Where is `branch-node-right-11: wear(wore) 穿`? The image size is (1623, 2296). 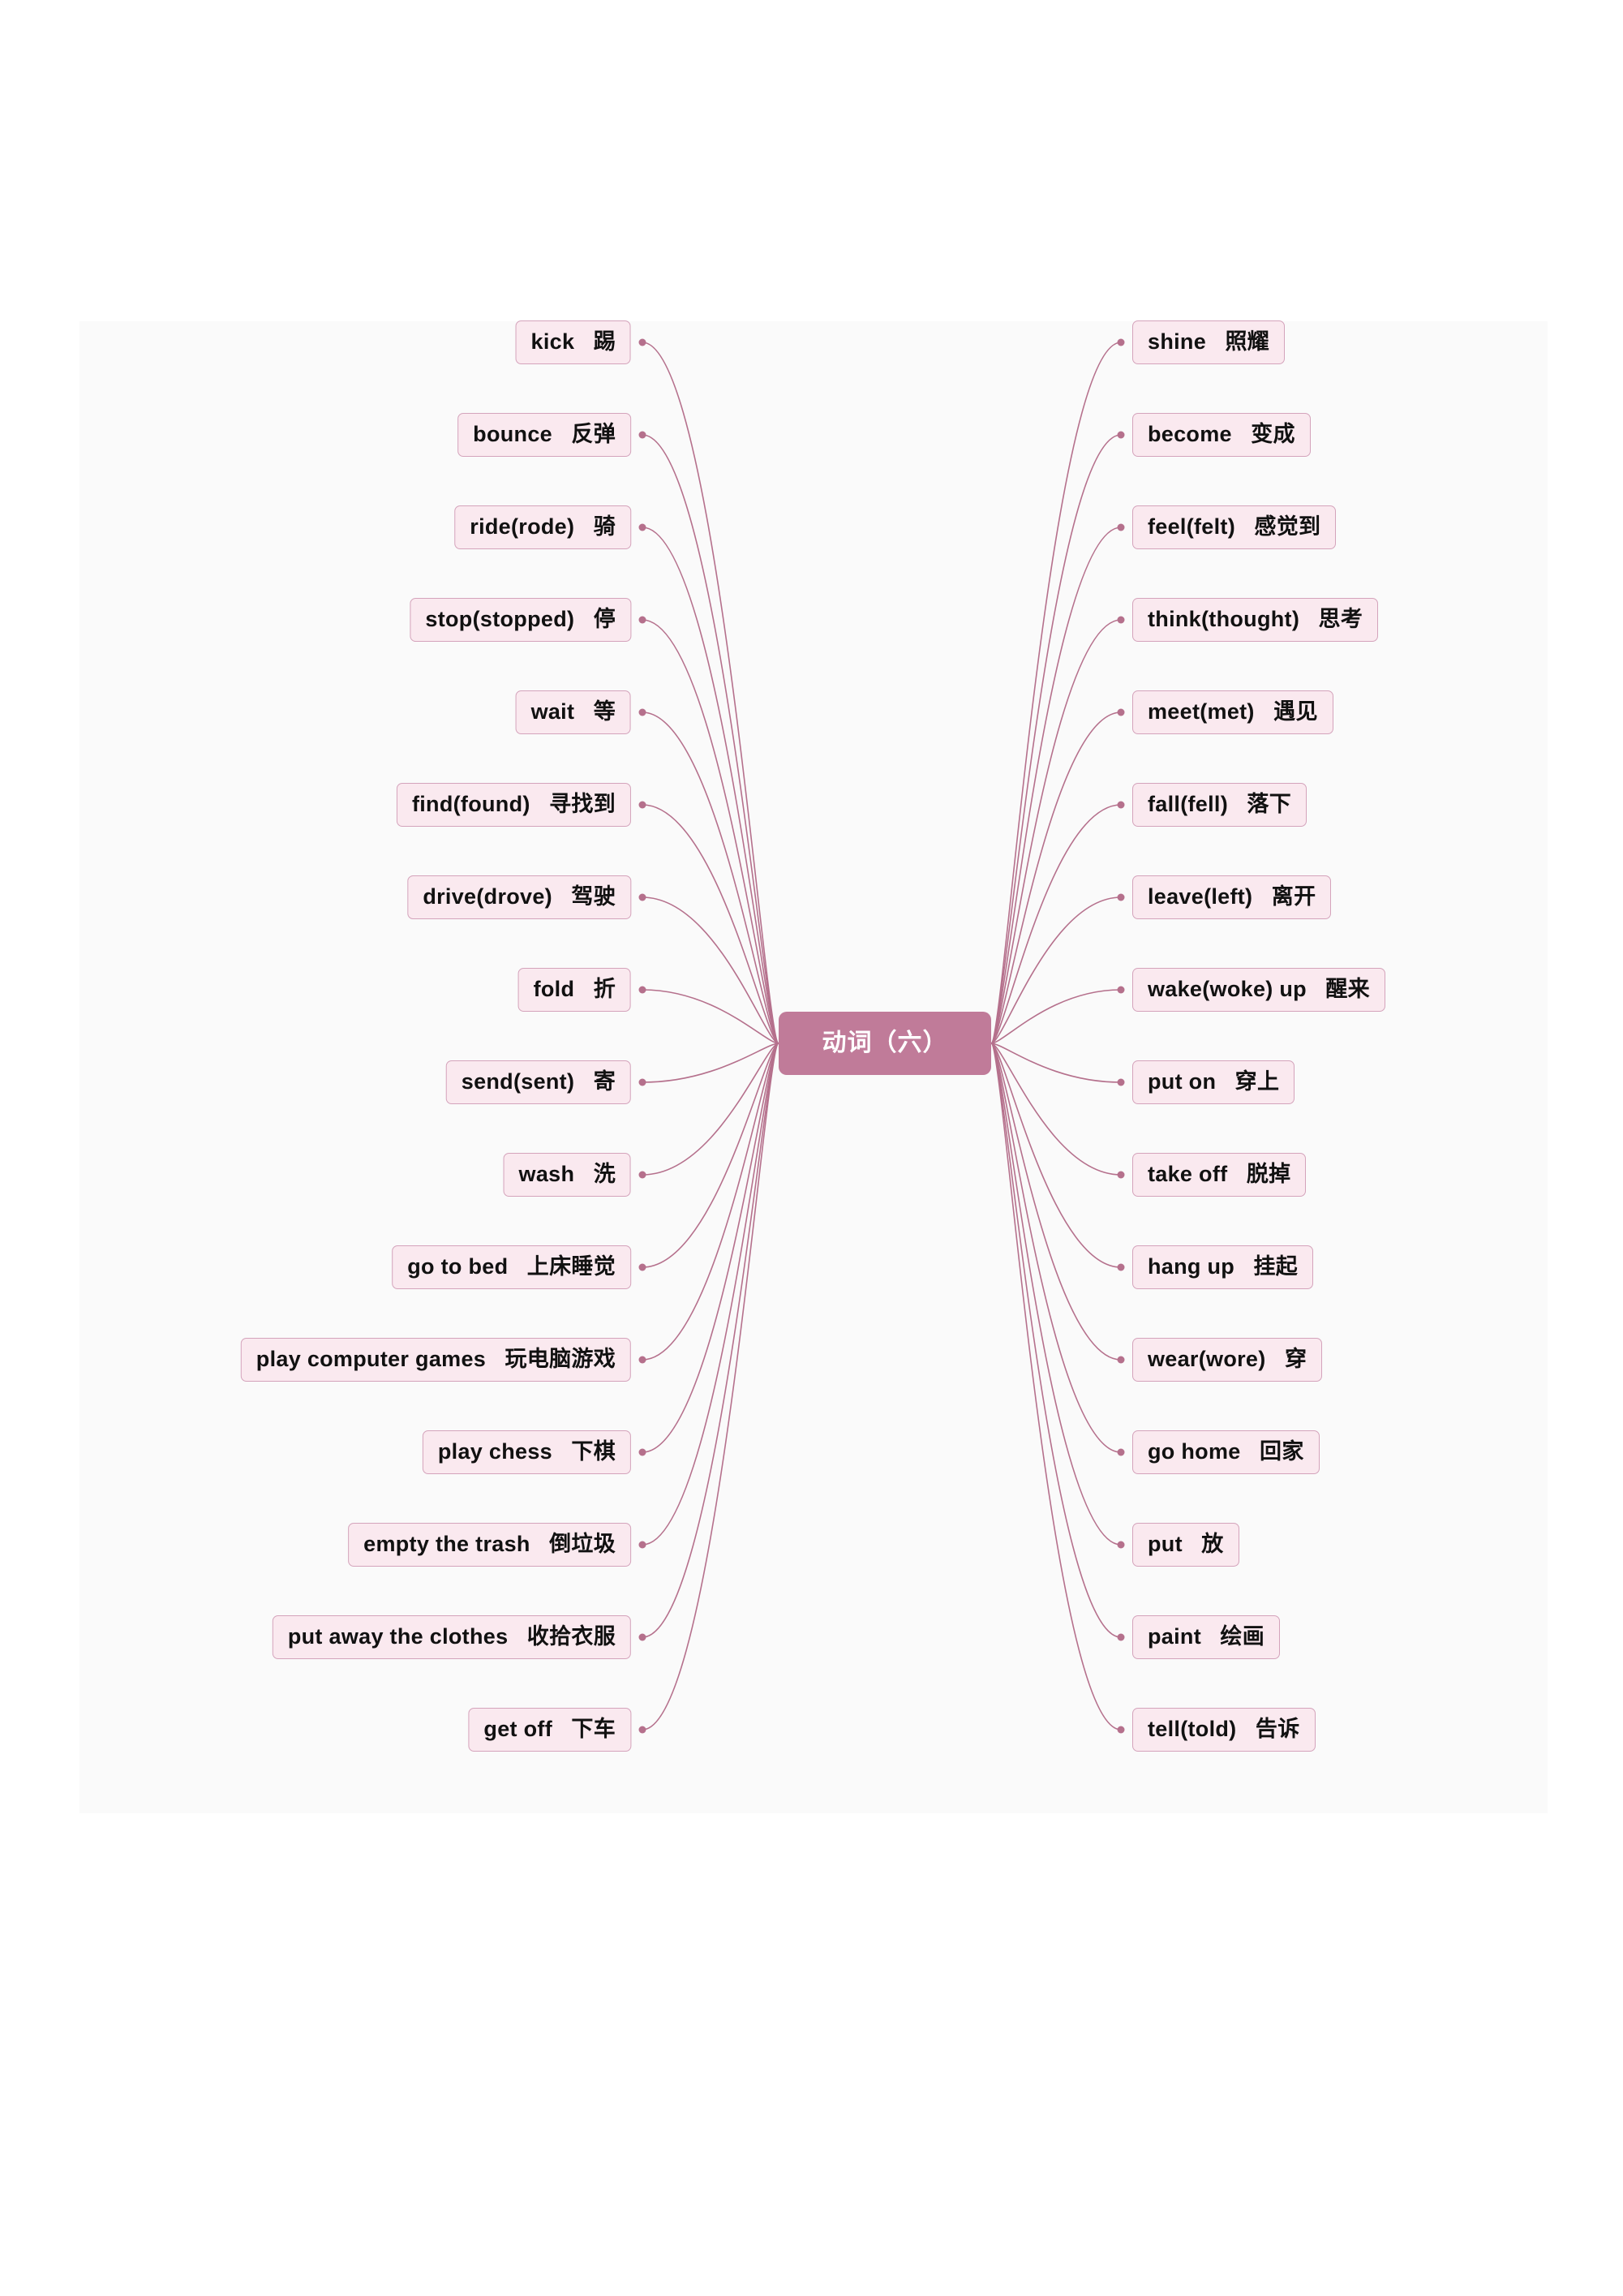
branch-node-right-11: wear(wore) 穿 is located at coordinates (1227, 1360).